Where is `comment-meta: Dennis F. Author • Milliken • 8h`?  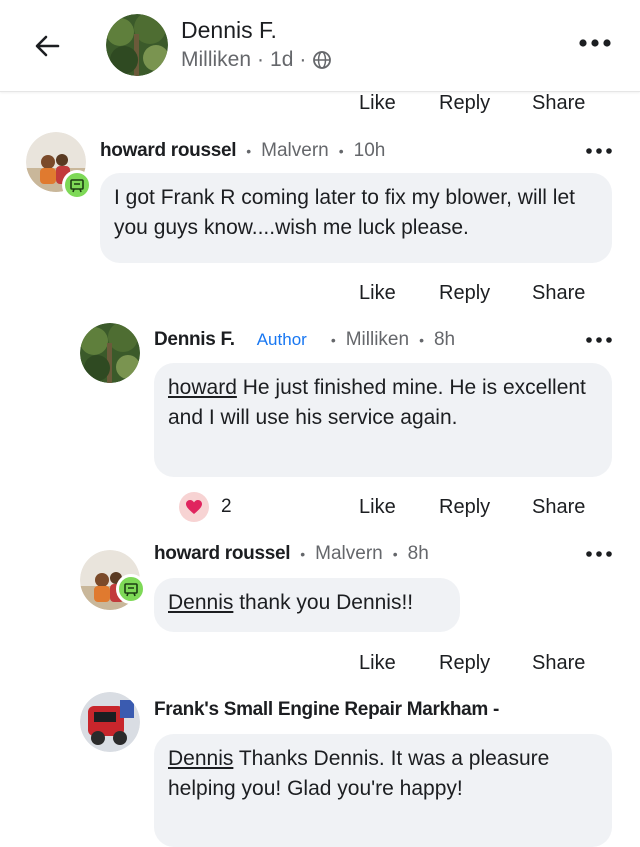 comment-meta: Dennis F. Author • Milliken • 8h is located at coordinates (304, 340).